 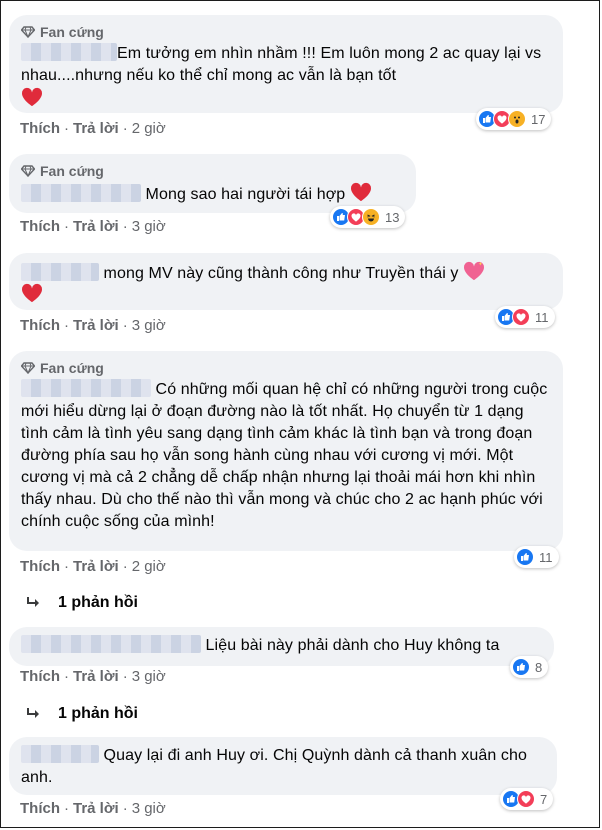 What do you see at coordinates (371, 217) in the screenshot?
I see `haha-icon` at bounding box center [371, 217].